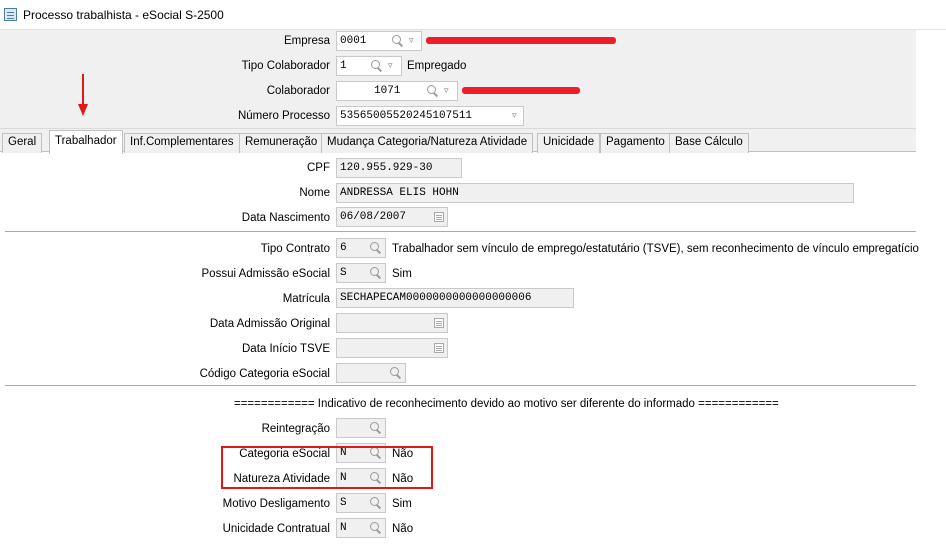  I want to click on unicidade-contratual-code: N, so click(343, 528).